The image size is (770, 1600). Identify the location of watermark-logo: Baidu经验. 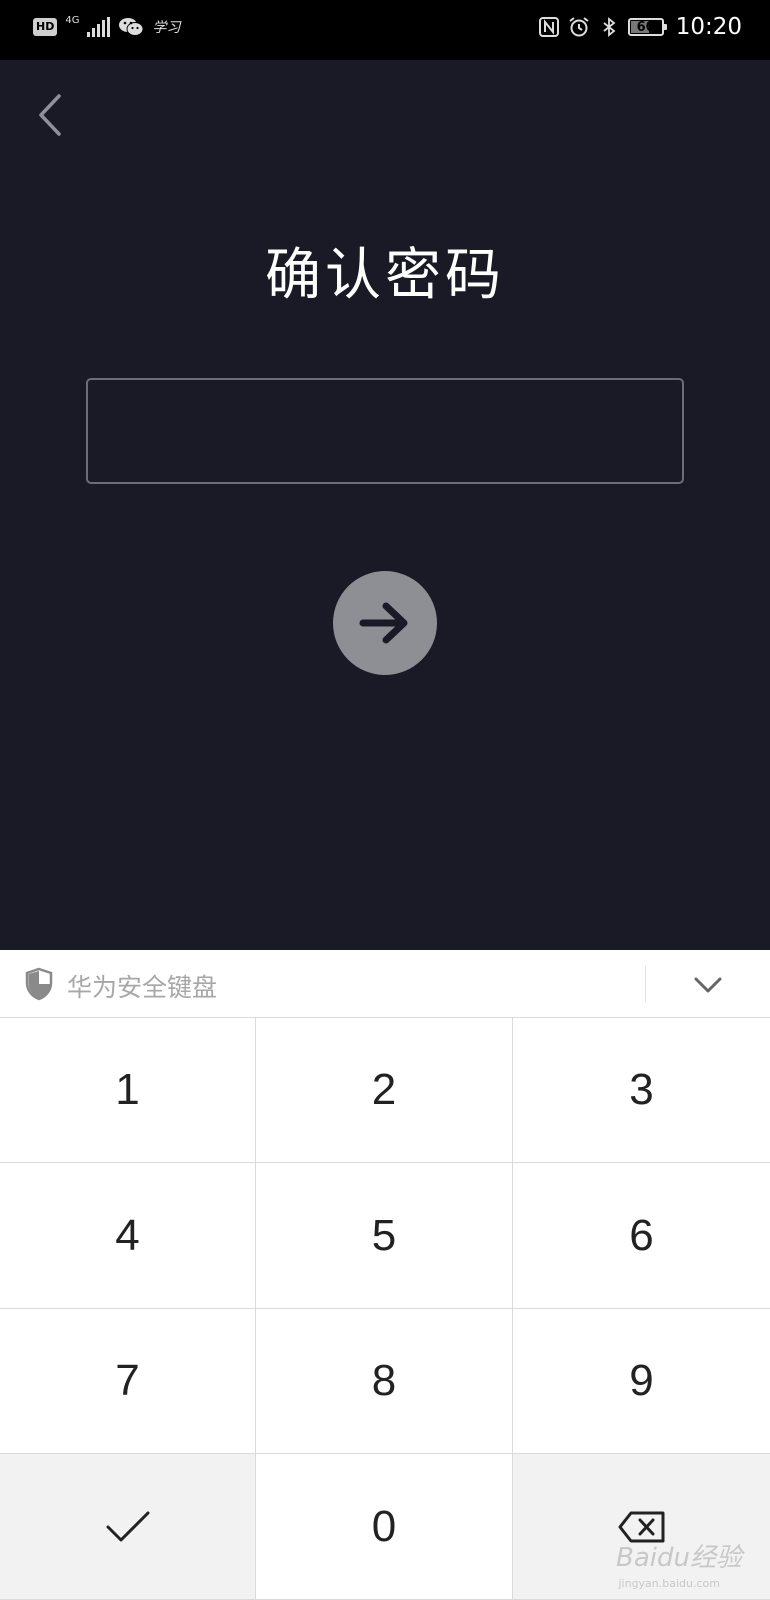
(679, 1558).